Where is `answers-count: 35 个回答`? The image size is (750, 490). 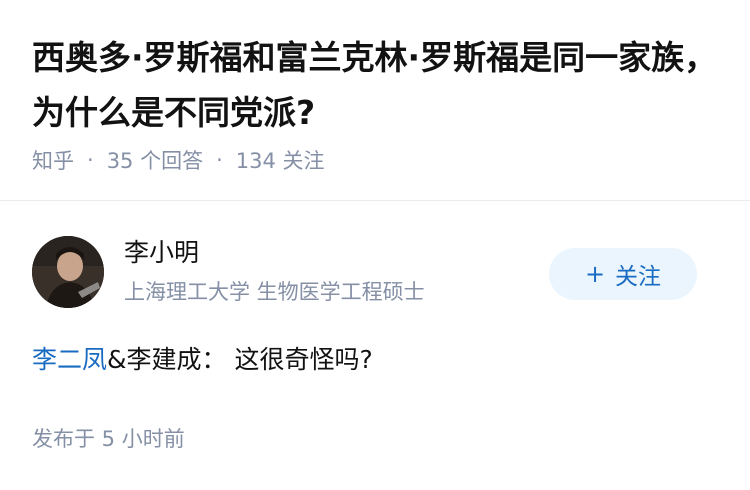
answers-count: 35 个回答 is located at coordinates (155, 160).